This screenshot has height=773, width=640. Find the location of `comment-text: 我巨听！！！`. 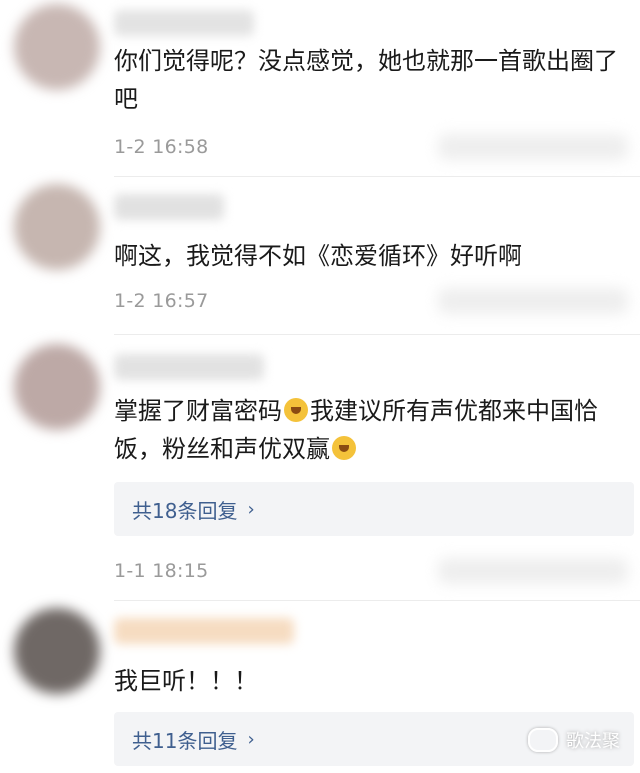

comment-text: 我巨听！！！ is located at coordinates (186, 681).